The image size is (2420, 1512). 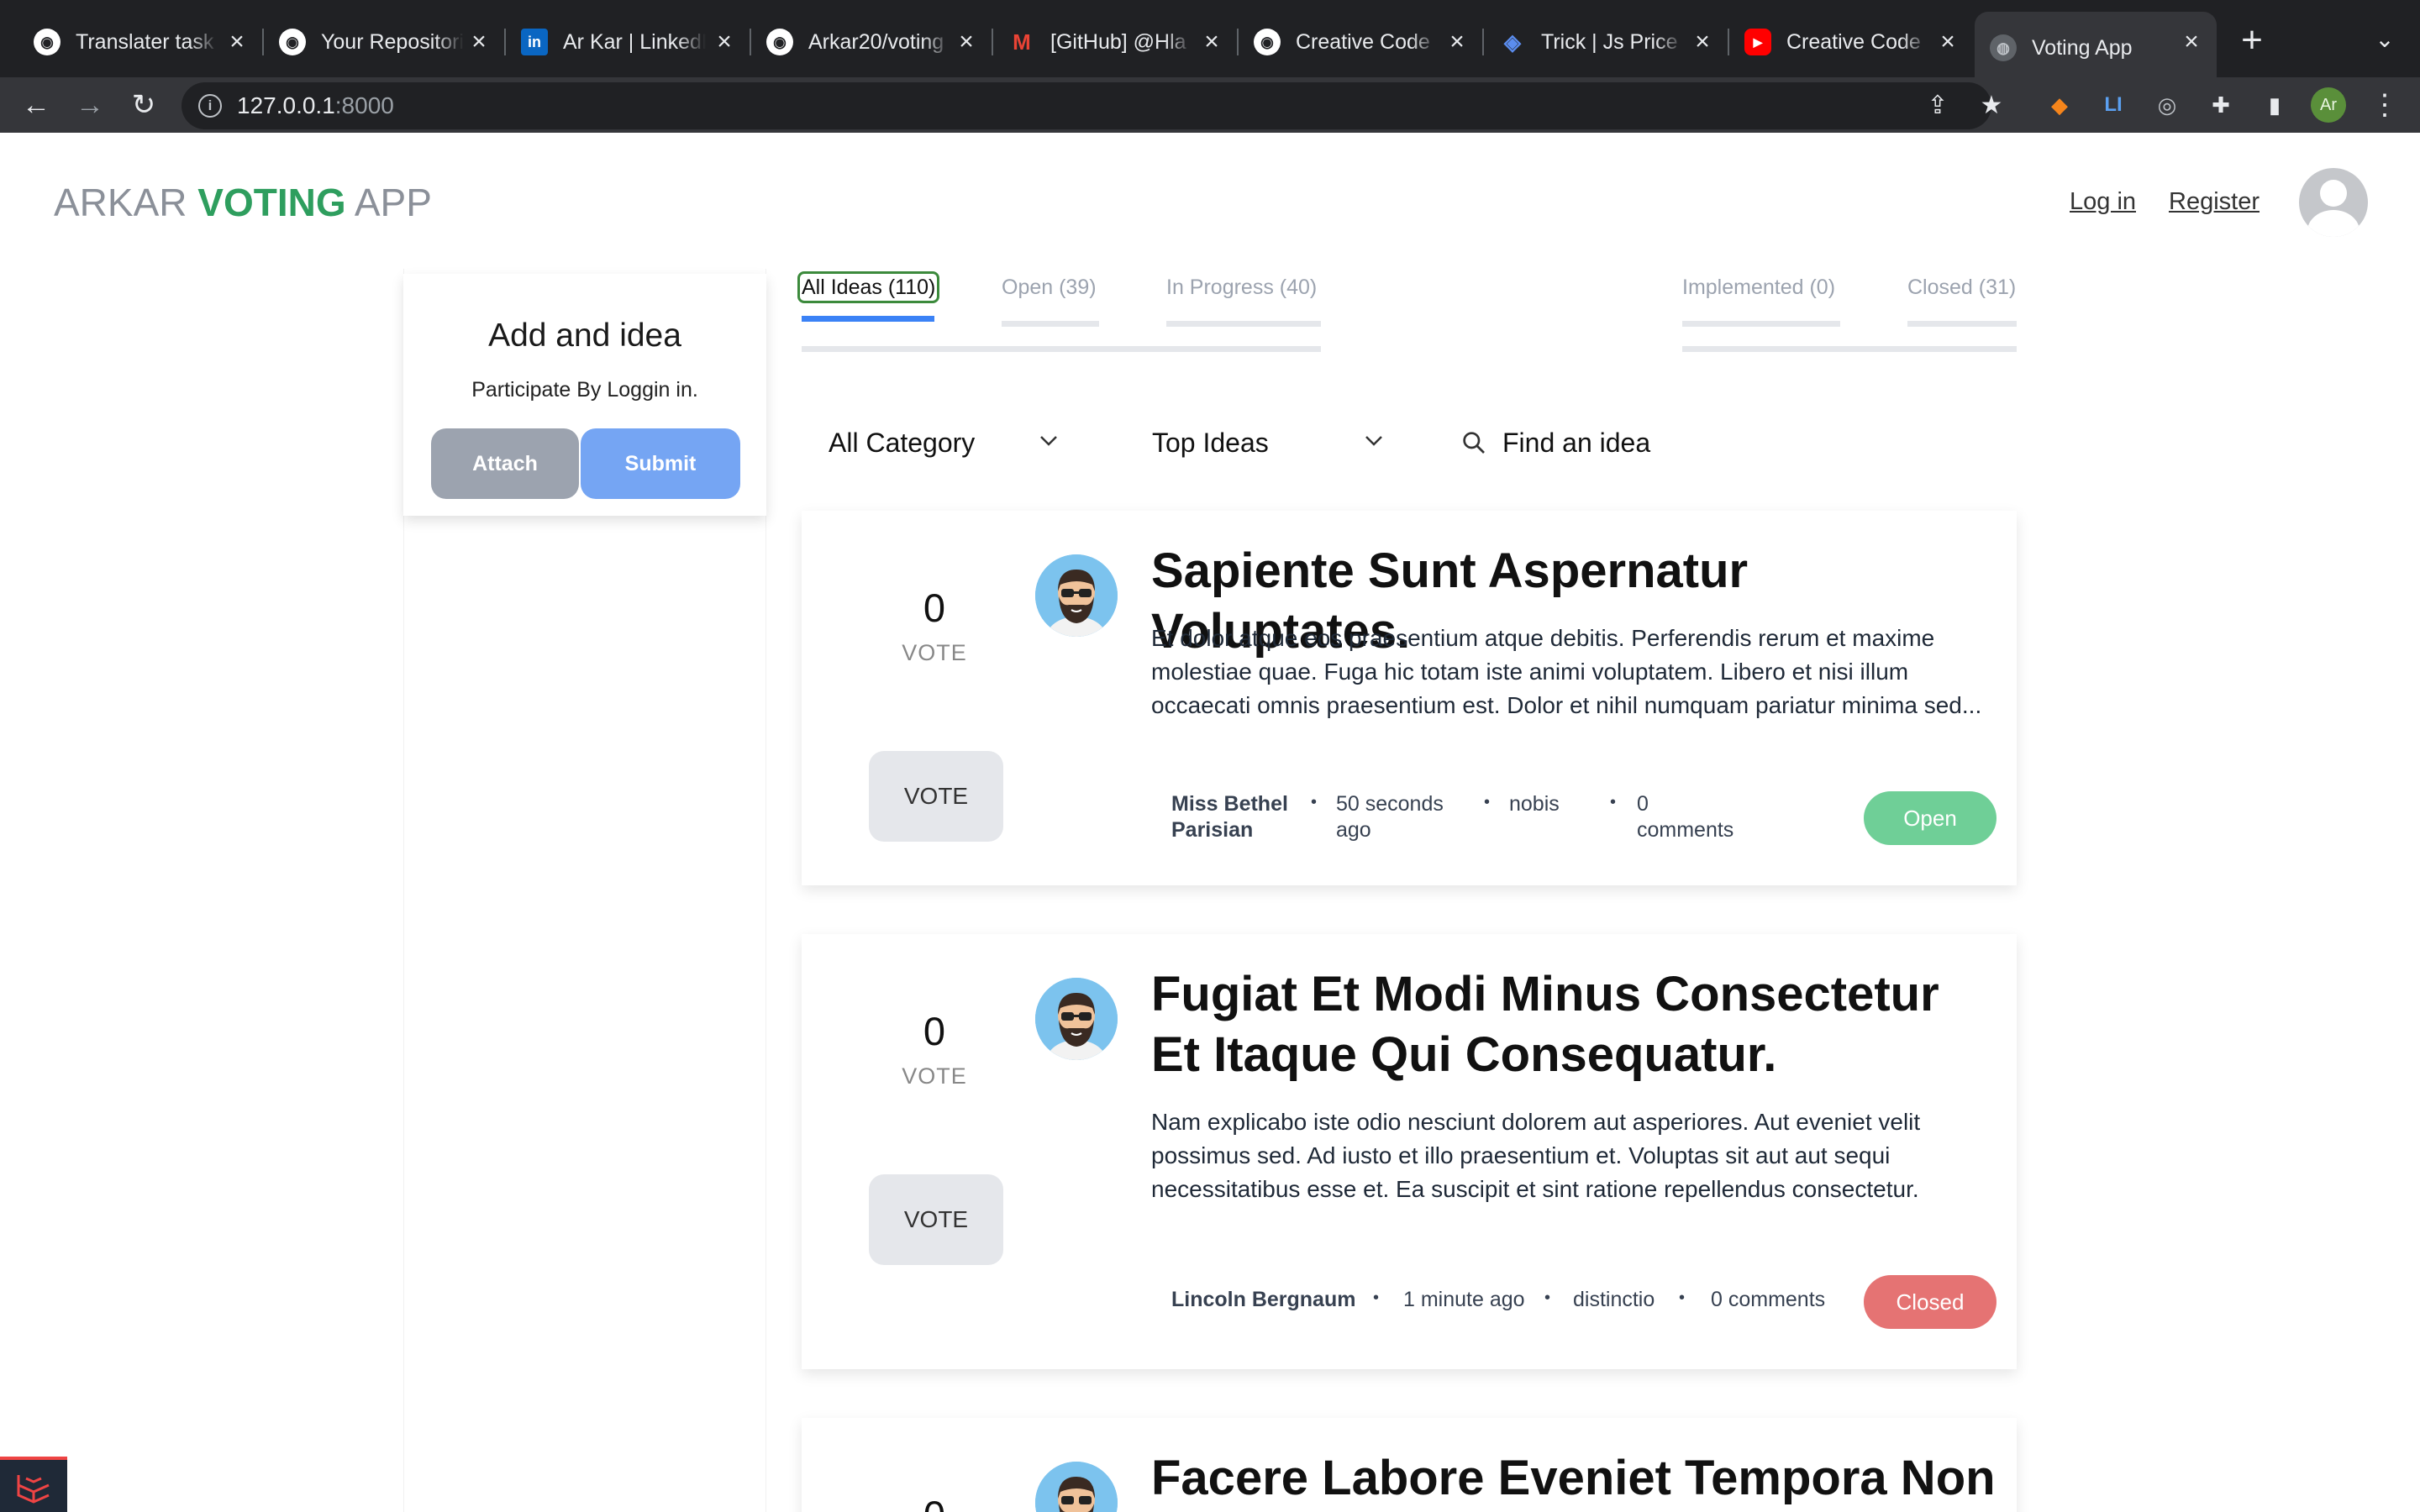 I want to click on profile-avatar: Ar, so click(x=2329, y=105).